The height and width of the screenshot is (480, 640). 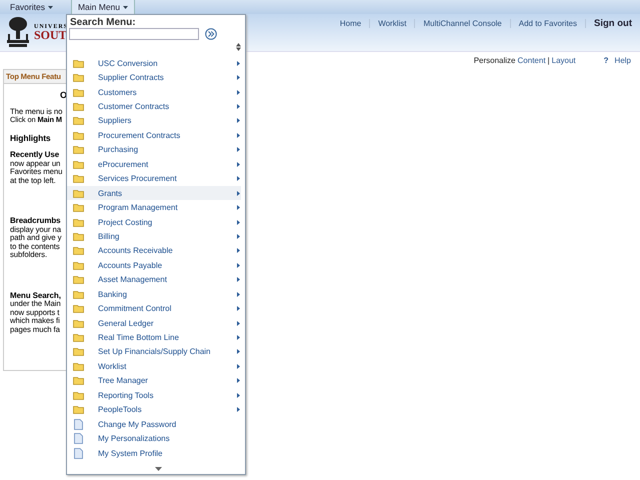 What do you see at coordinates (103, 7) in the screenshot?
I see `menu-tab: Main Menu` at bounding box center [103, 7].